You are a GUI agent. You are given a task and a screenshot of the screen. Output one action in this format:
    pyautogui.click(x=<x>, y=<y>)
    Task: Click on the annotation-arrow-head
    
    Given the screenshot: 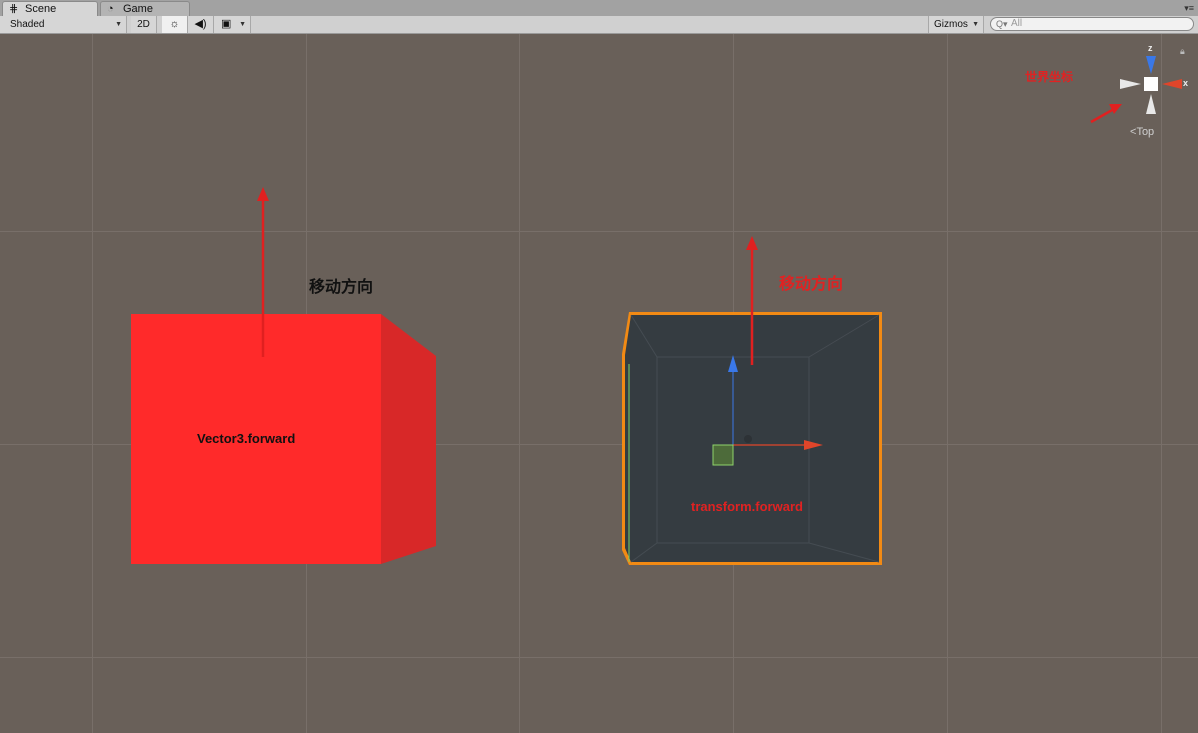 What is the action you would take?
    pyautogui.click(x=1115, y=109)
    